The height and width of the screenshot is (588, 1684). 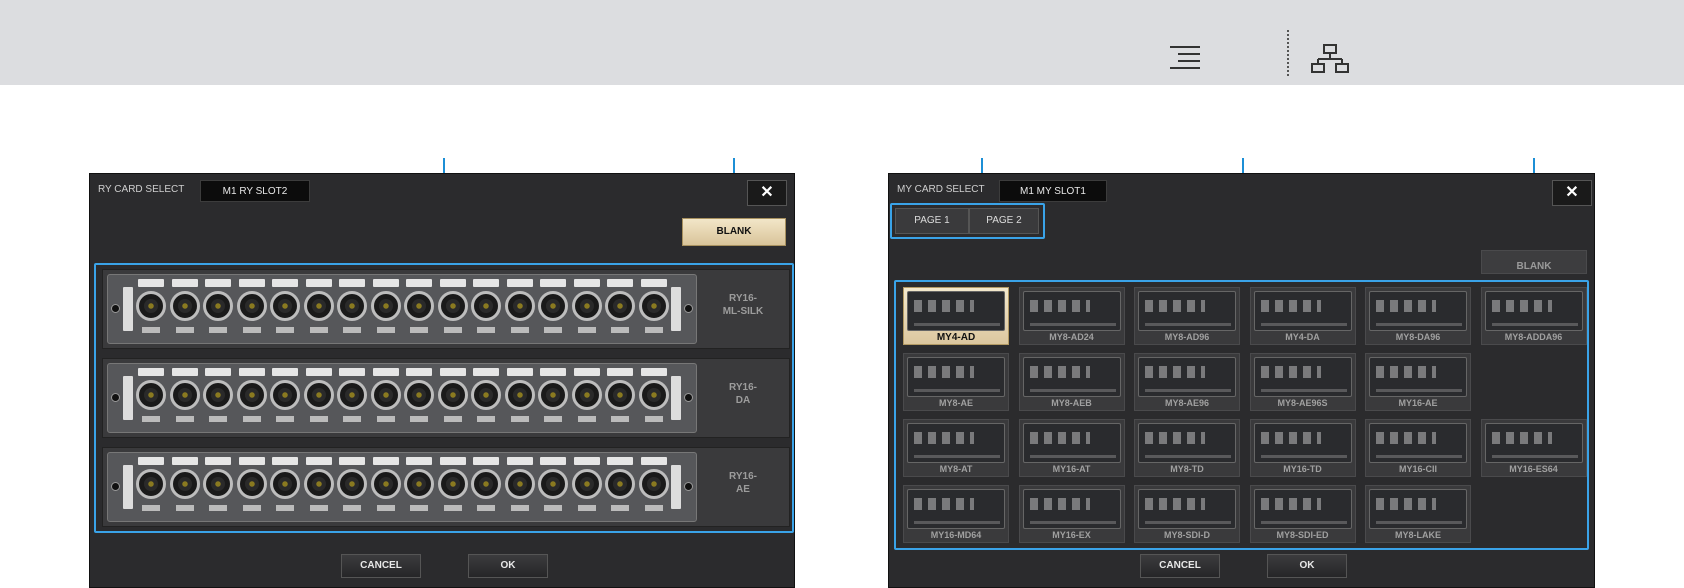 I want to click on card-name-label: MY8-AT, so click(x=956, y=469).